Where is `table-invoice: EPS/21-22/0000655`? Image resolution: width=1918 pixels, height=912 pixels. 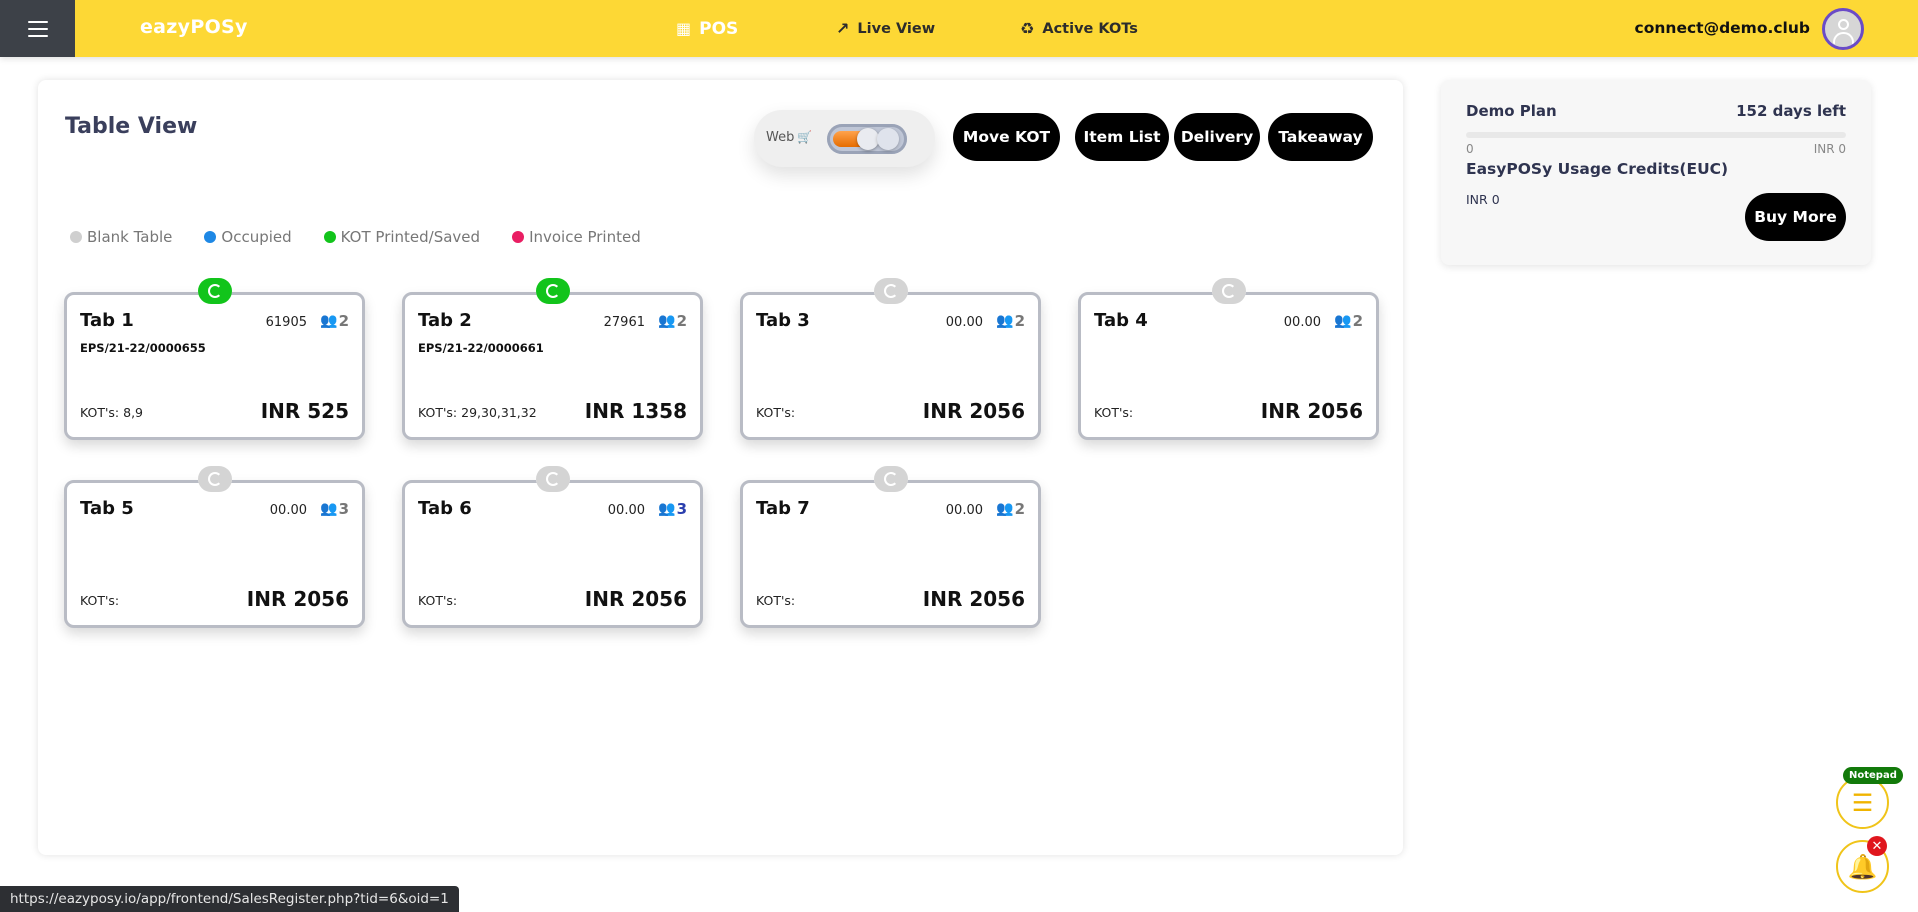 table-invoice: EPS/21-22/0000655 is located at coordinates (143, 348).